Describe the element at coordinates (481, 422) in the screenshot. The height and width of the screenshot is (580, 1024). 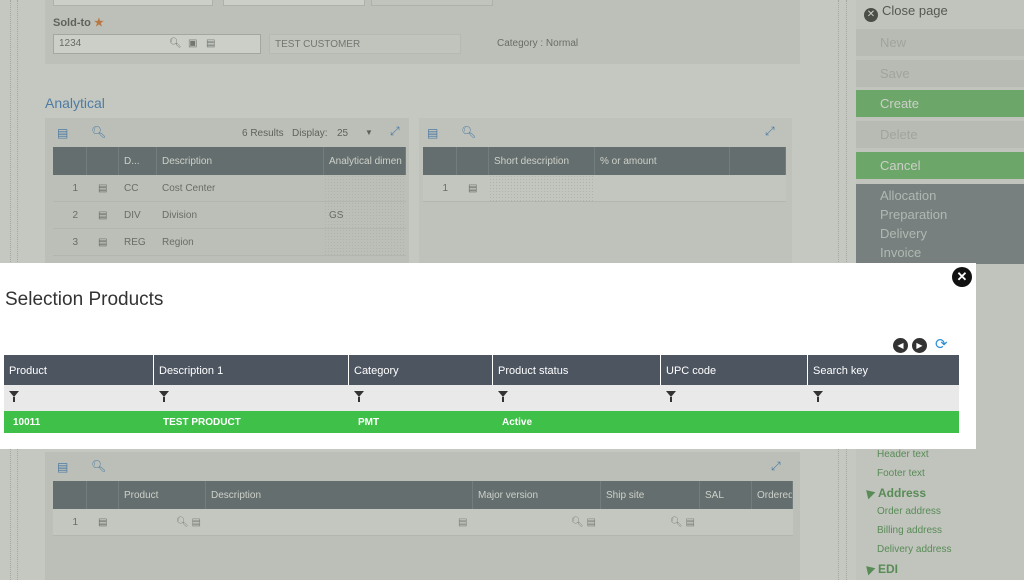
I see `table-row-selected: 10011 TEST PRODUCT PMT Active` at that location.